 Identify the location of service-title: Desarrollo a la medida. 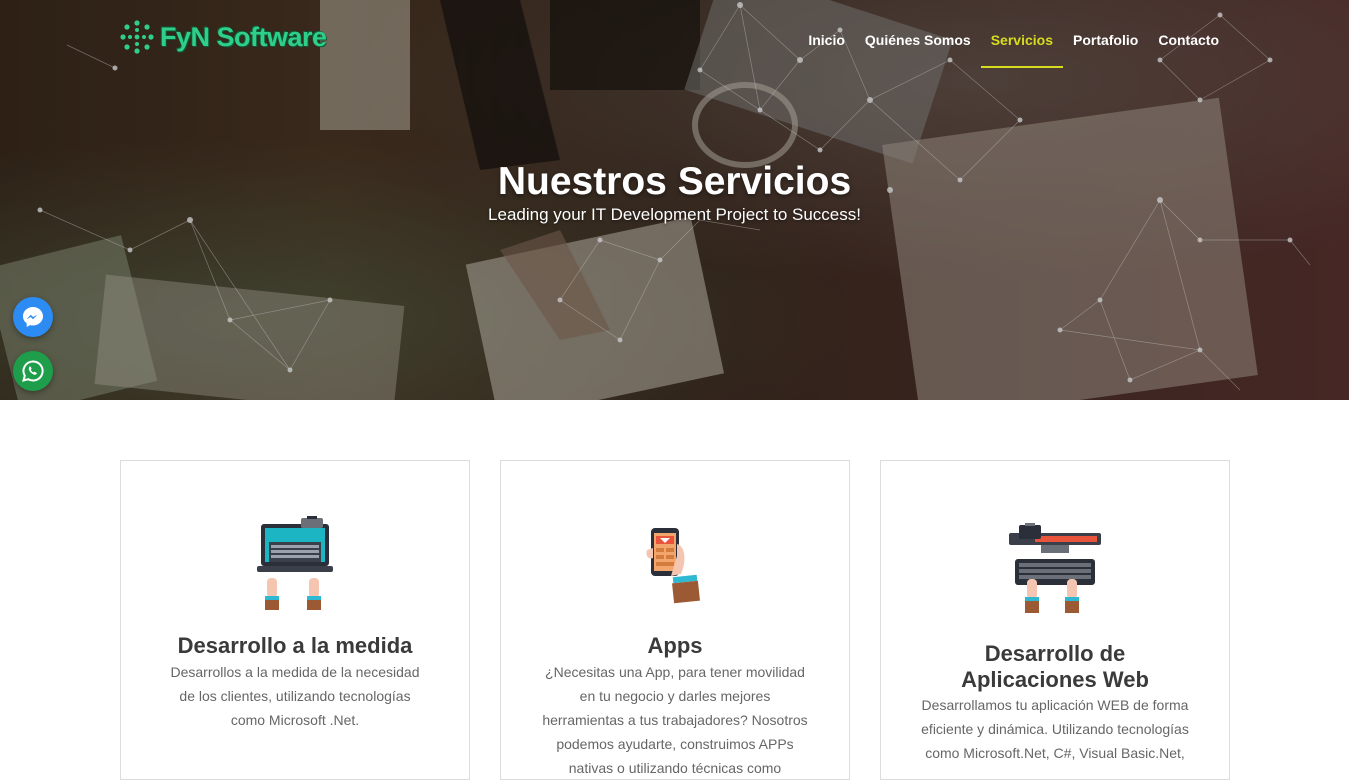
(295, 645).